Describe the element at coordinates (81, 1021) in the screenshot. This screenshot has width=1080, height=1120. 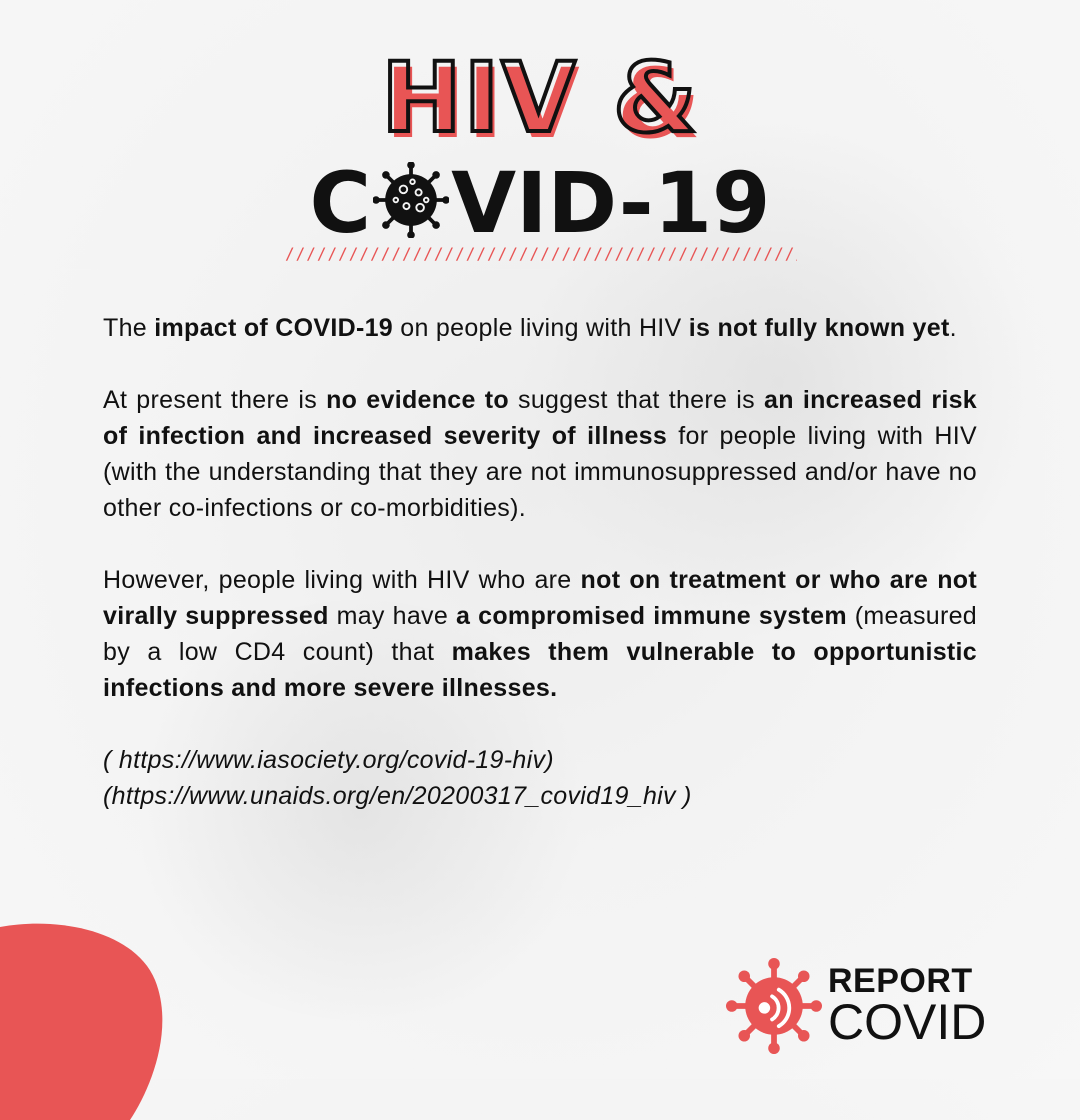
I see `decorative-red-blob` at that location.